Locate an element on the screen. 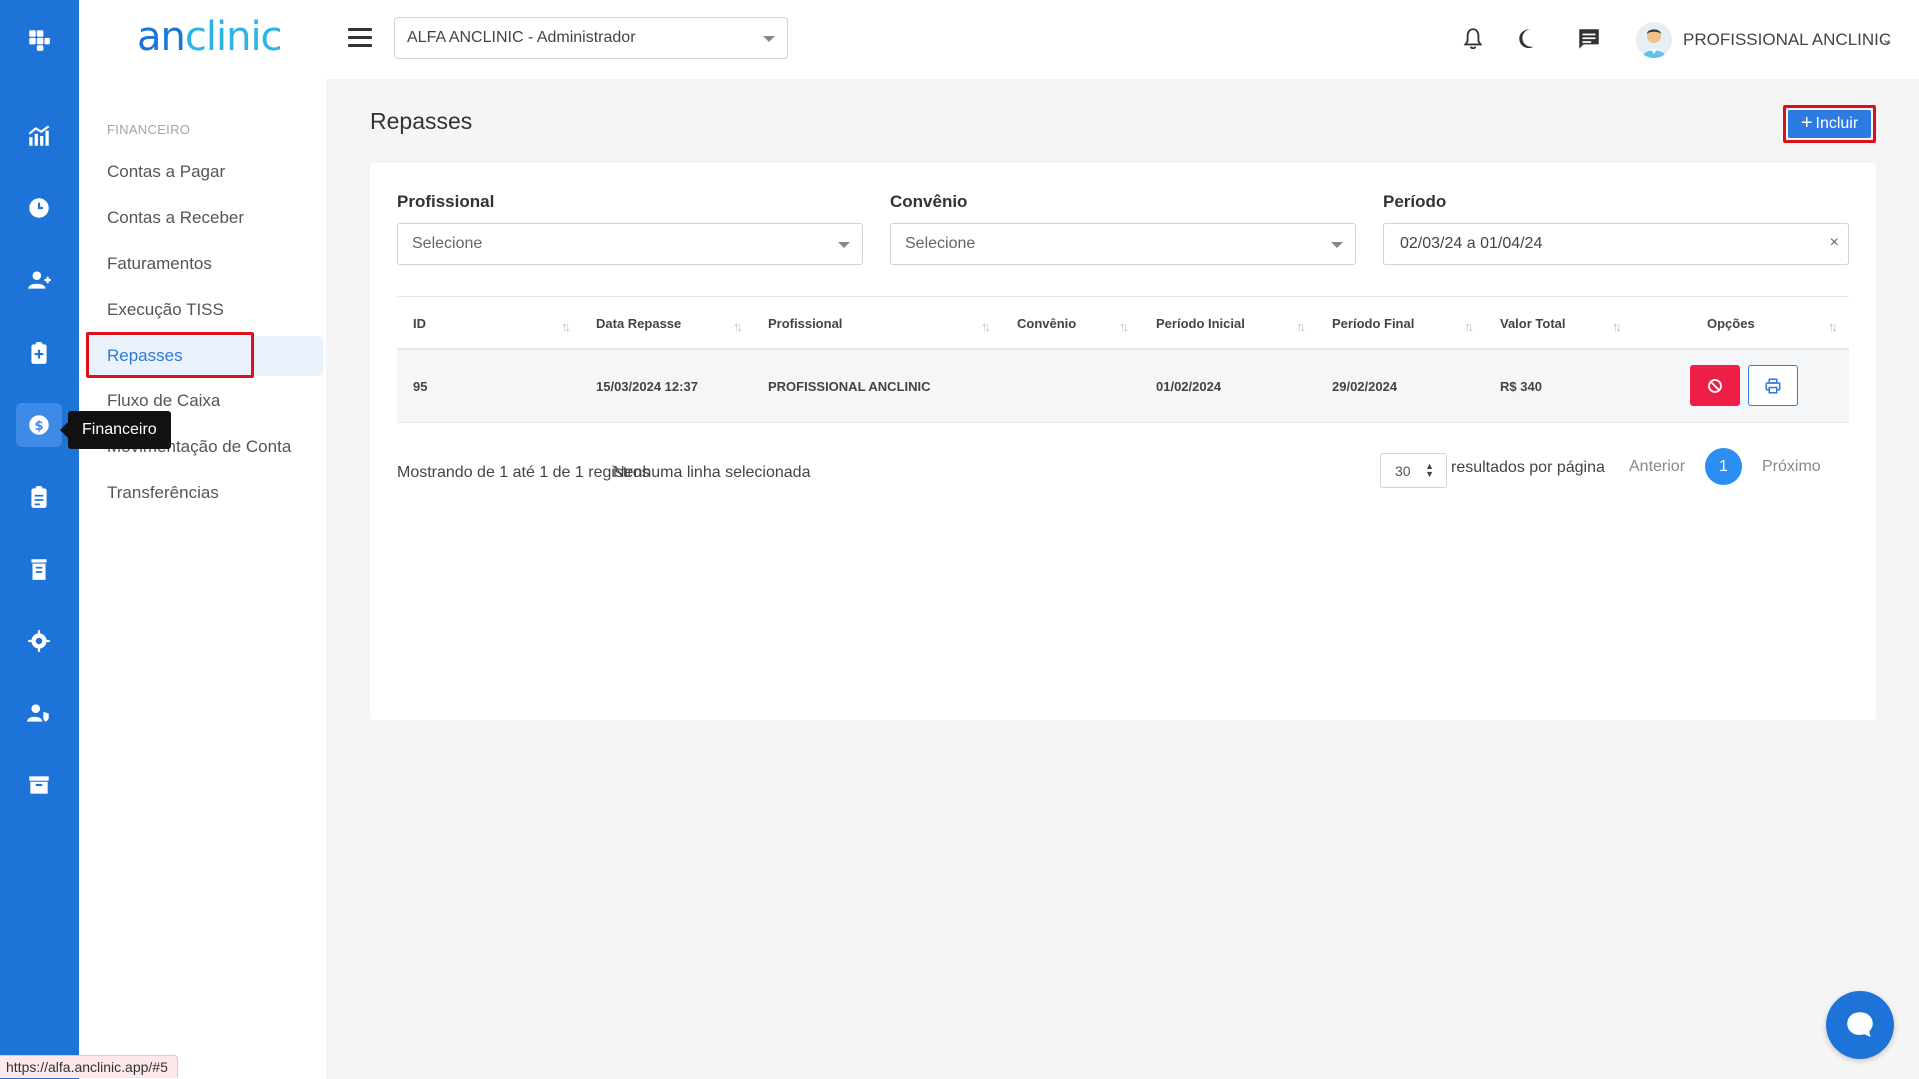 This screenshot has width=1919, height=1079. filter-periodo-value: 02/03/24 a 01/04/24 is located at coordinates (1471, 243).